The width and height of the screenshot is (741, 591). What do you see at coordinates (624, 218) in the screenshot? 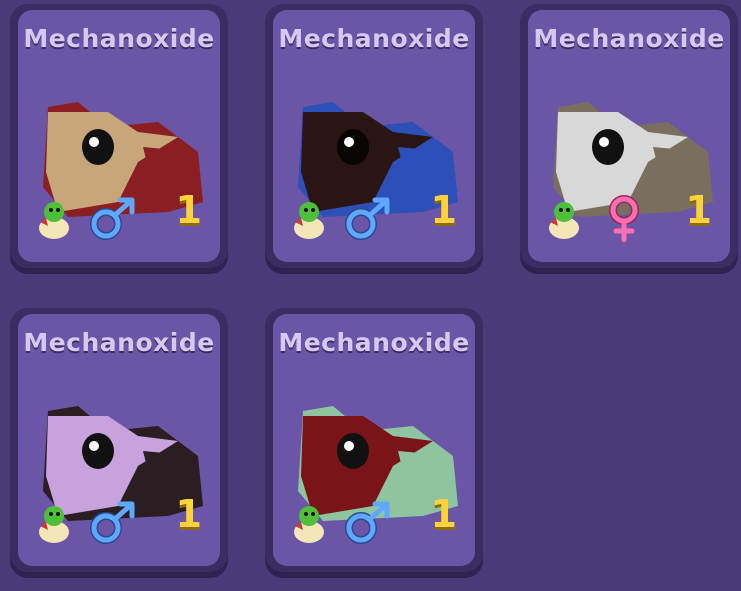
I see `female-symbol-icon` at bounding box center [624, 218].